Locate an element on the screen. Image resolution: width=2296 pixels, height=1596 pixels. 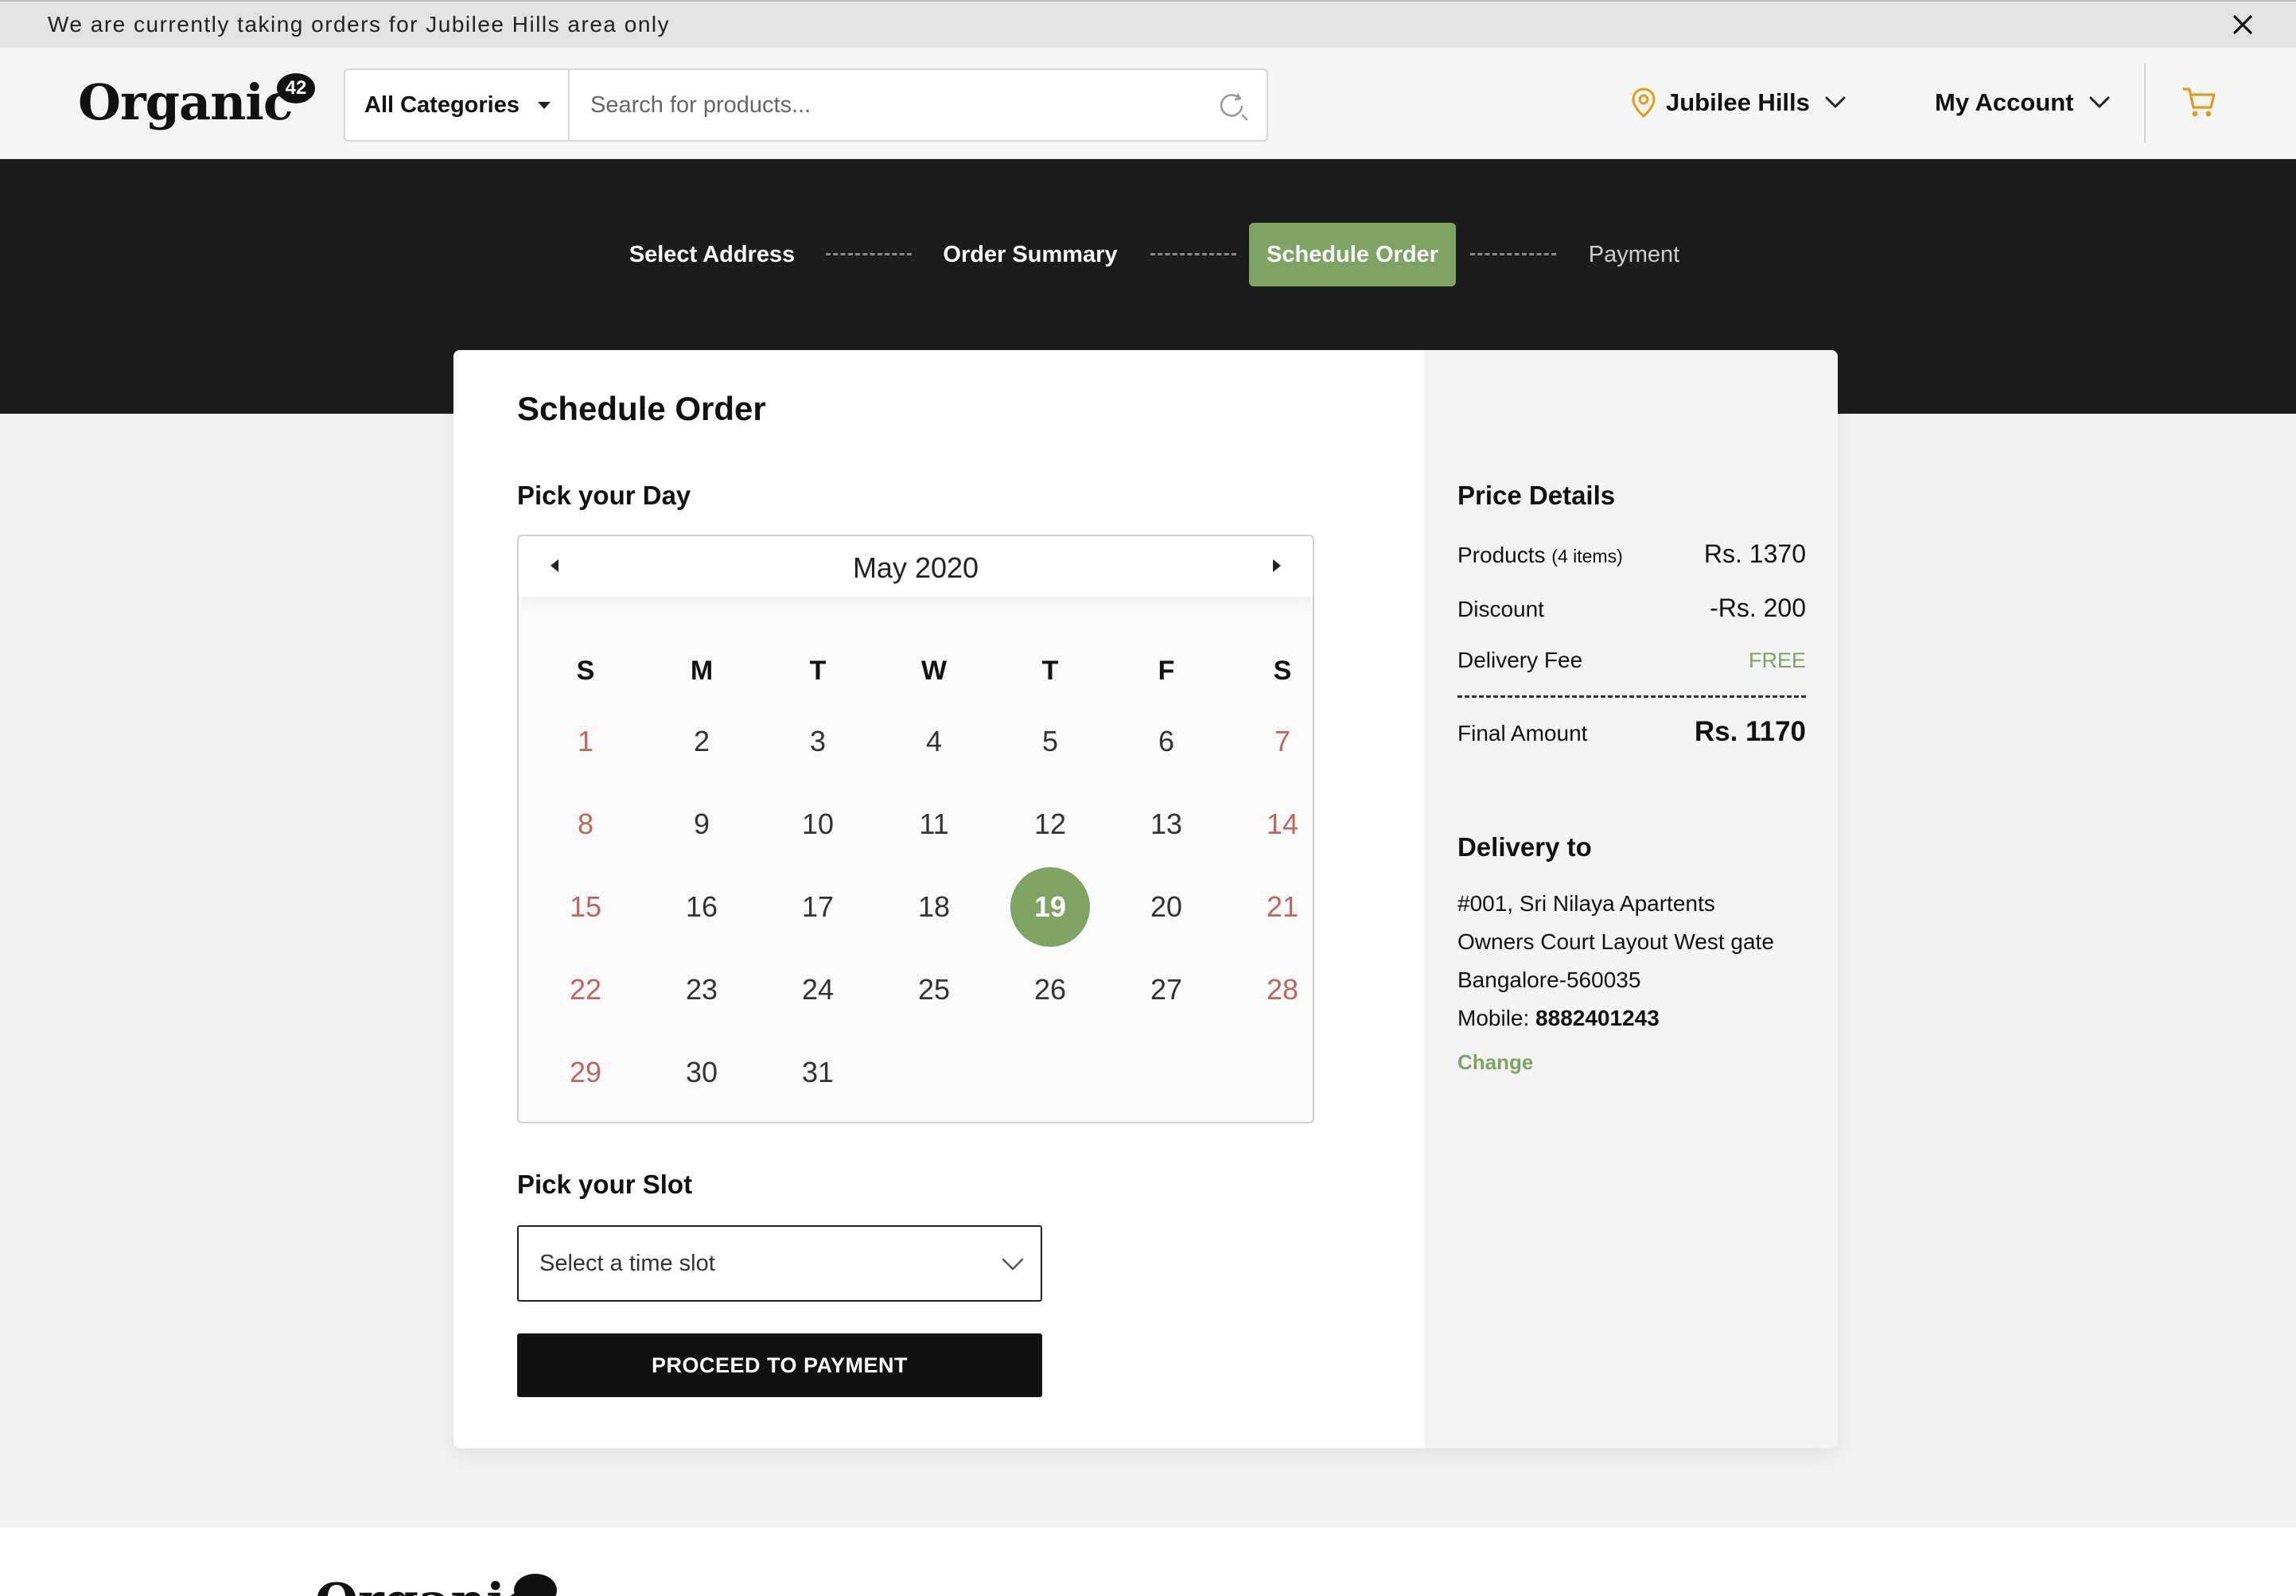
time-slot-placeholder: Select a time slot is located at coordinates (627, 1263).